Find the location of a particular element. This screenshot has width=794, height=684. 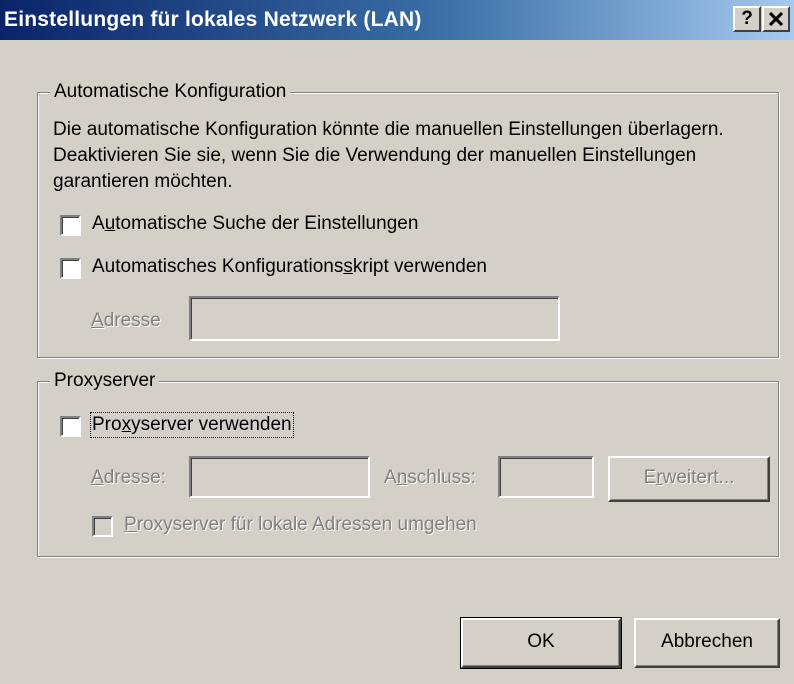

ok-button: OK is located at coordinates (541, 643).